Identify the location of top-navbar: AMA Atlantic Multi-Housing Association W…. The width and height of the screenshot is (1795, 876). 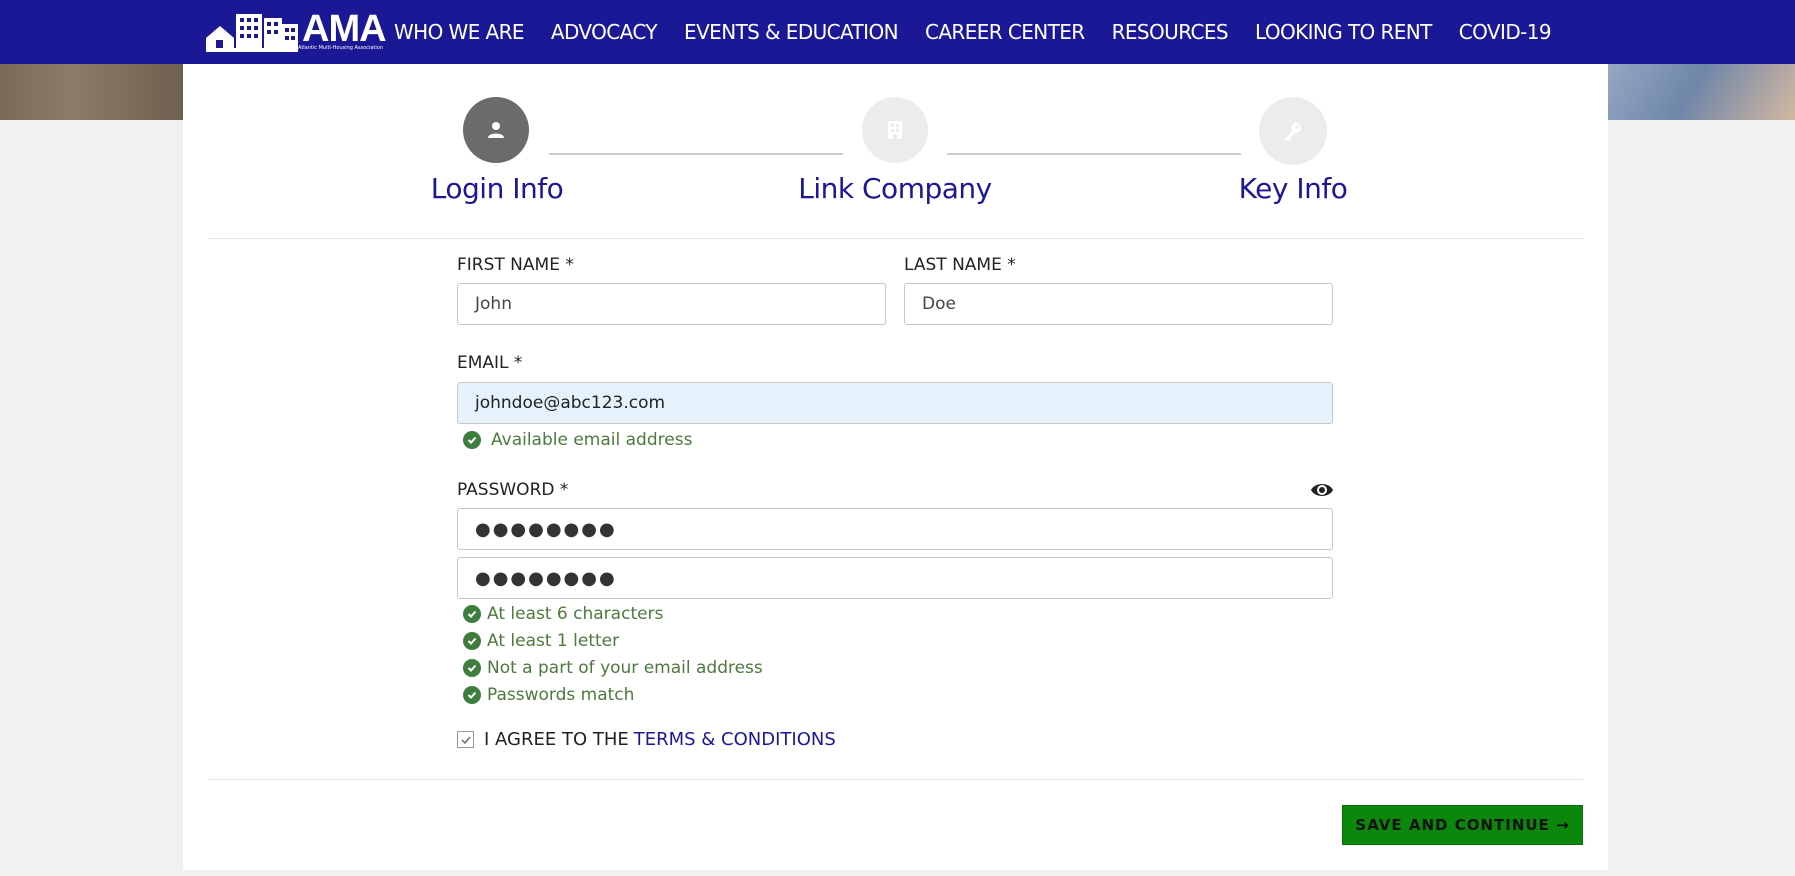
(897, 32).